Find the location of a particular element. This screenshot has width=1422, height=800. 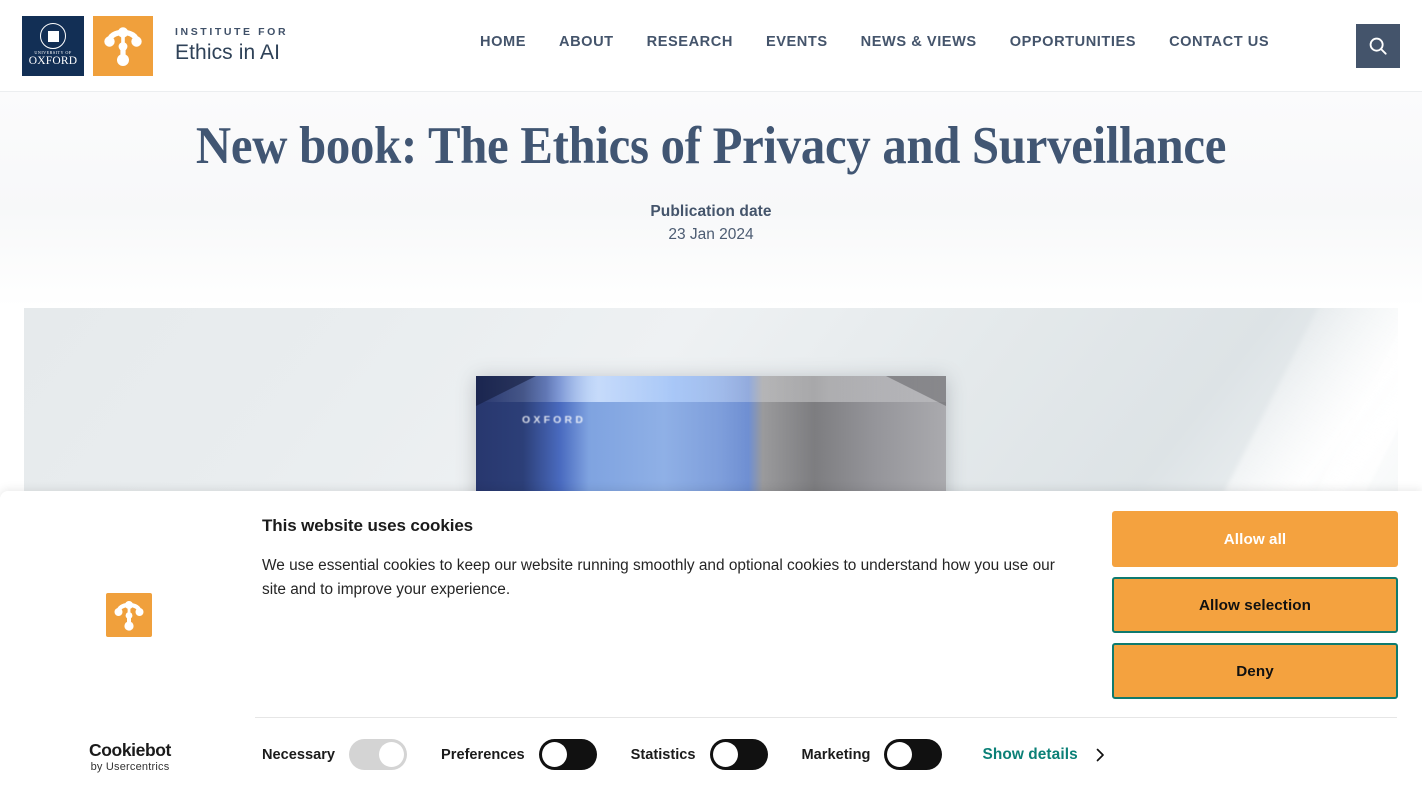

allow-all-button: Allow all is located at coordinates (1255, 539).